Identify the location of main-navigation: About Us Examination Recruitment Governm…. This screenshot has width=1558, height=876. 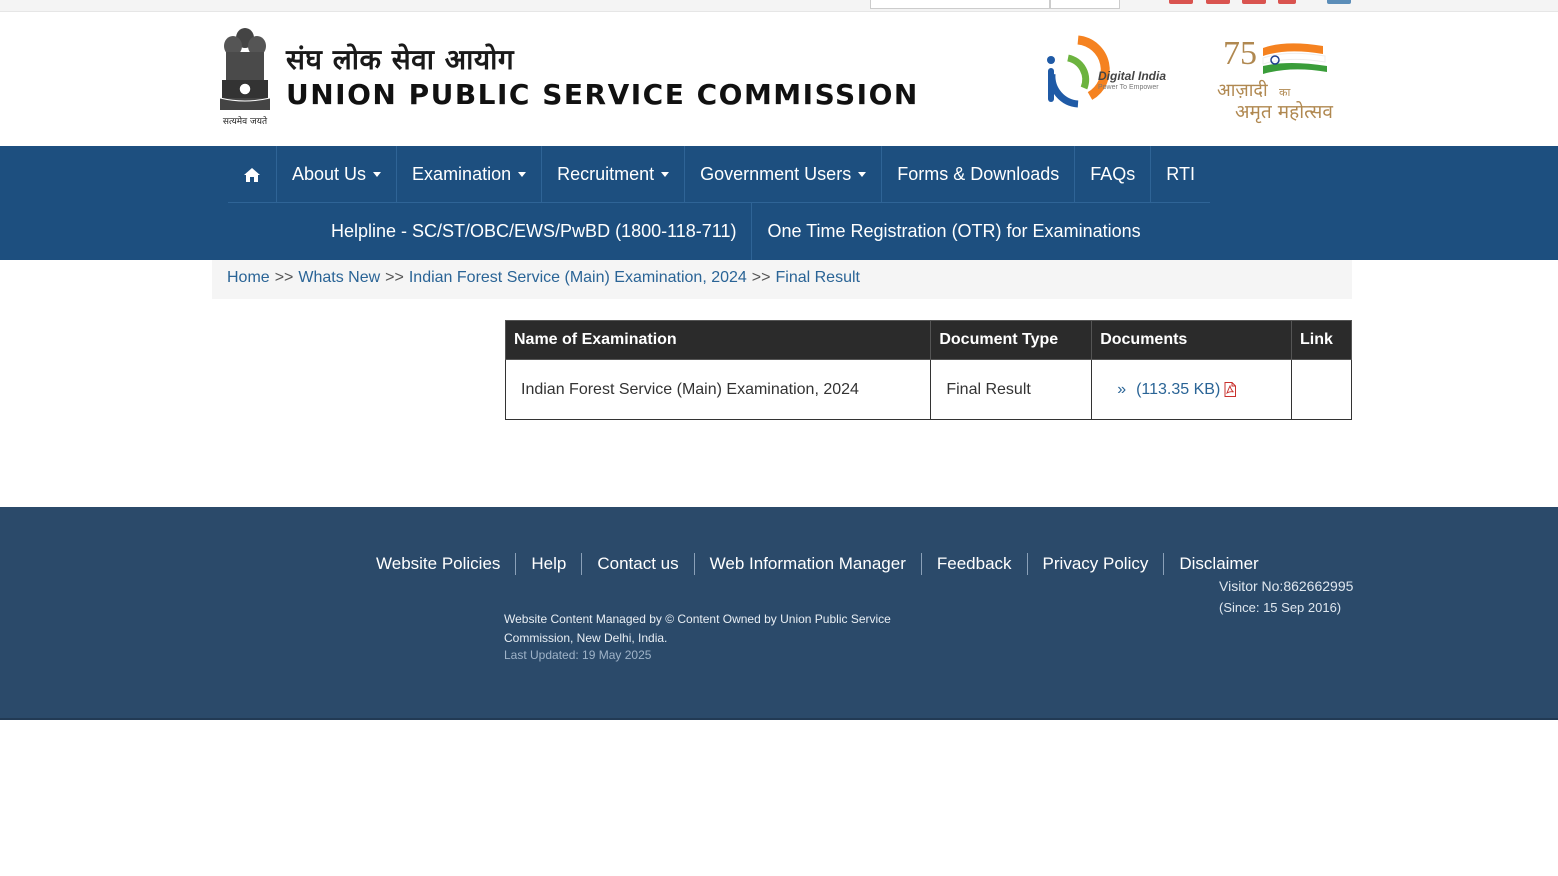
(779, 203).